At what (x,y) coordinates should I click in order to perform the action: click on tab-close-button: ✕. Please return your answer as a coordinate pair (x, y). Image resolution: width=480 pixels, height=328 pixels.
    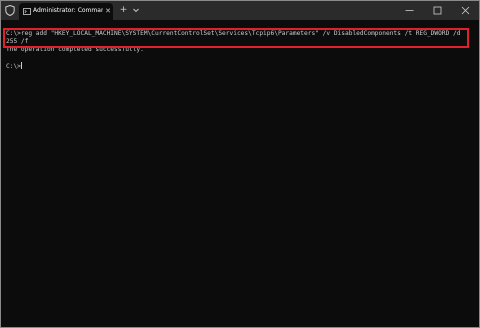
    Looking at the image, I should click on (108, 11).